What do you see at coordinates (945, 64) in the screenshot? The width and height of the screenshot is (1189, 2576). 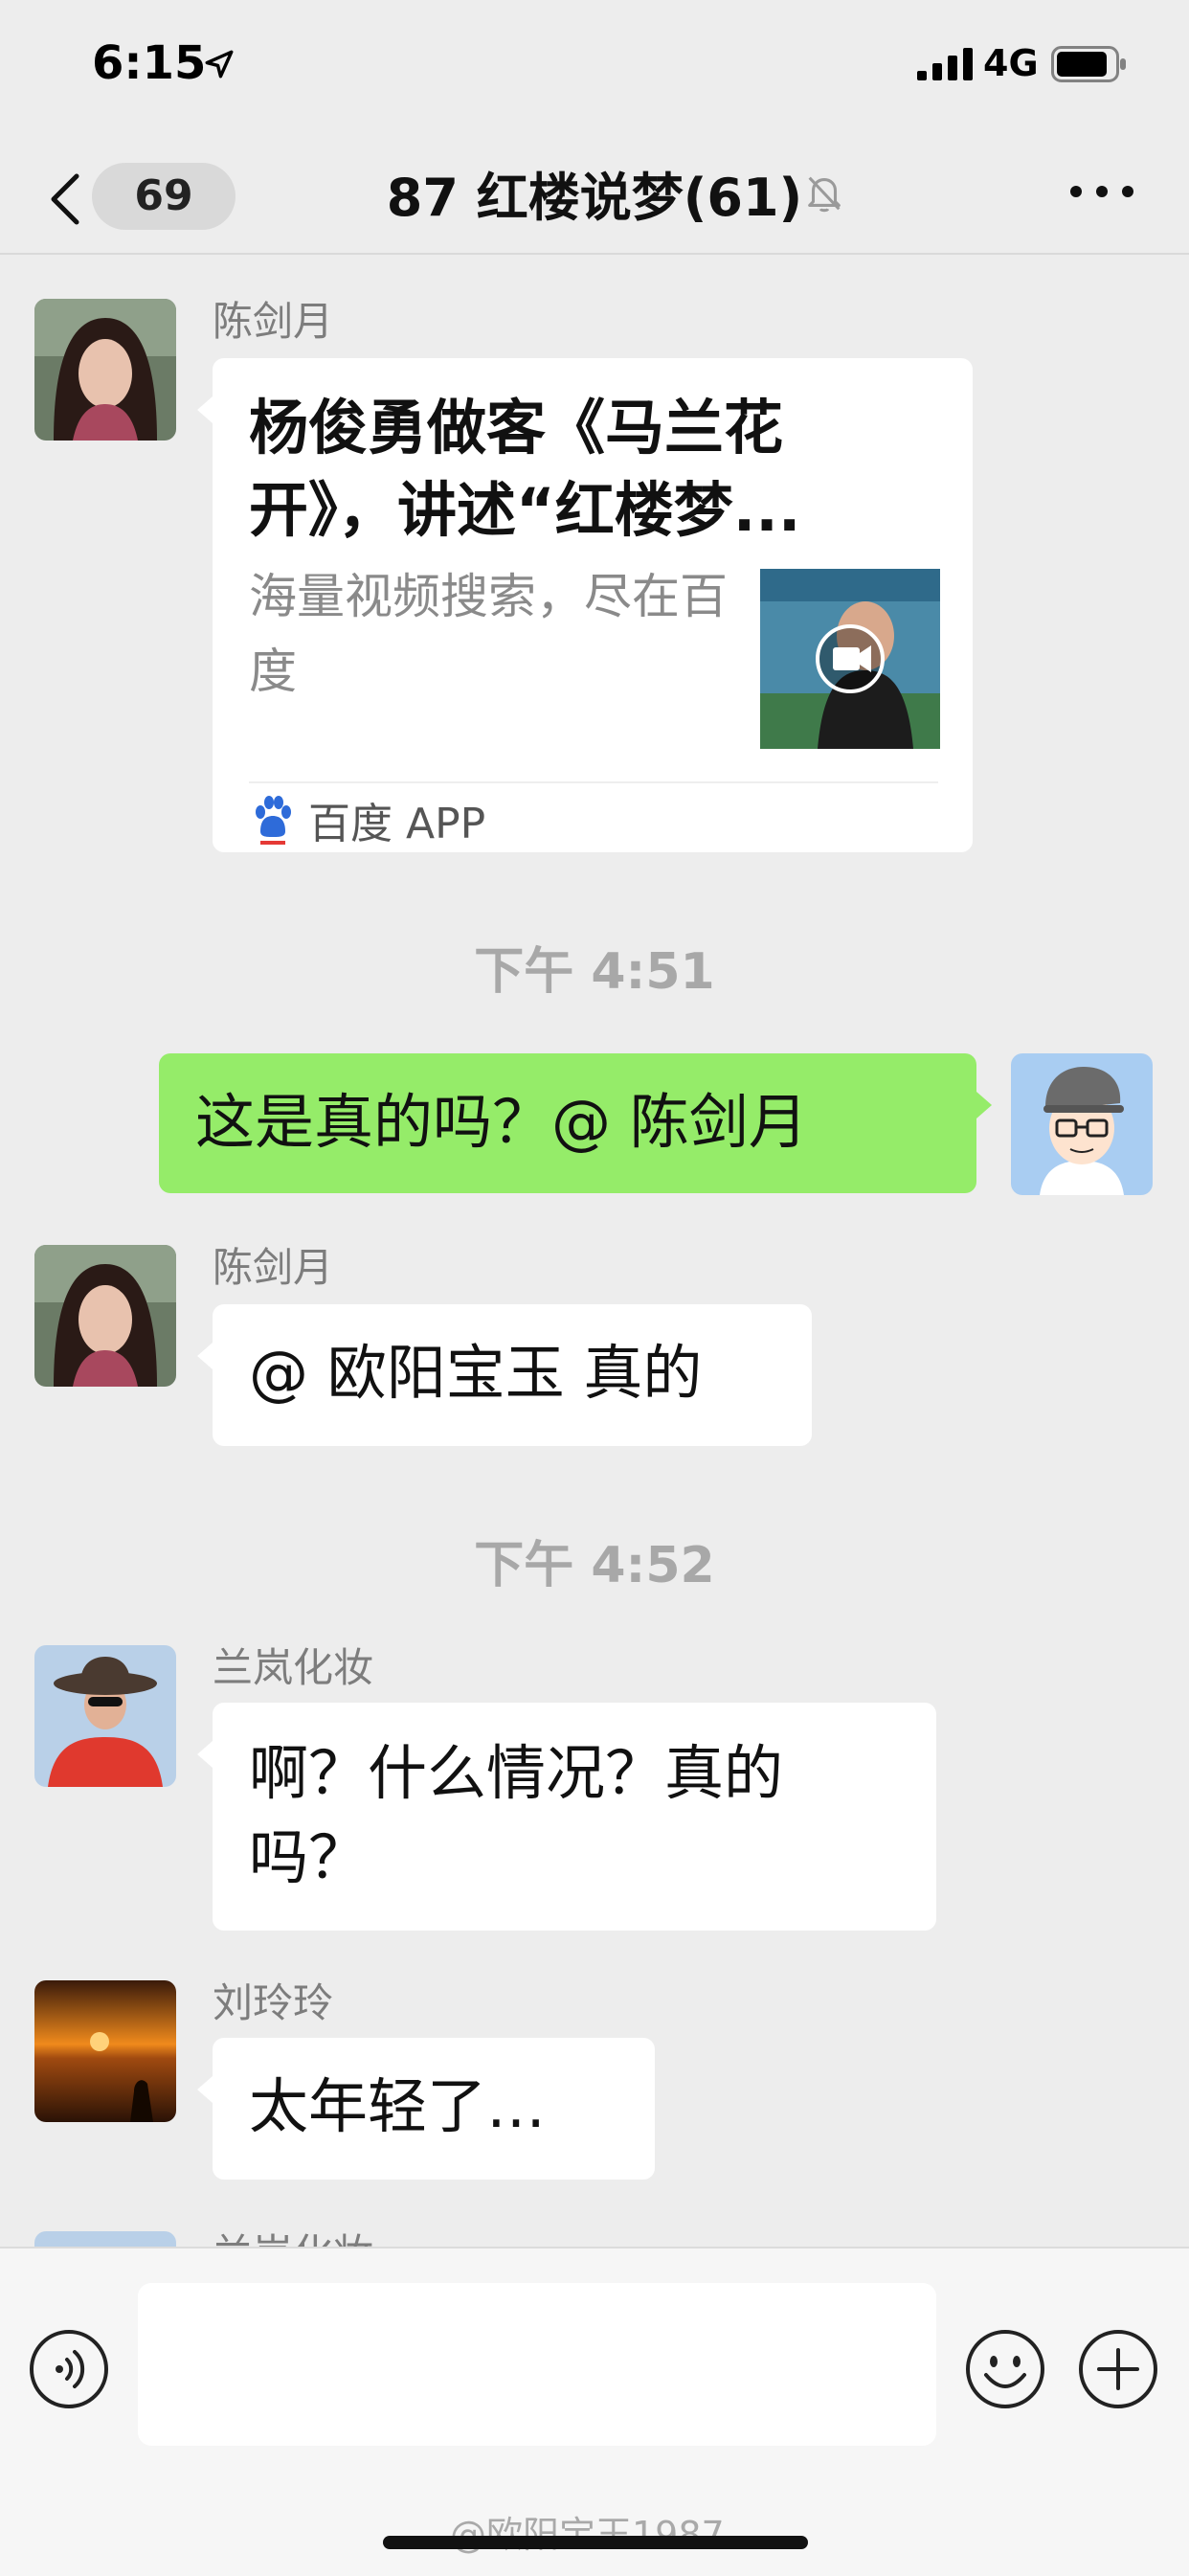 I see `signal-icon` at bounding box center [945, 64].